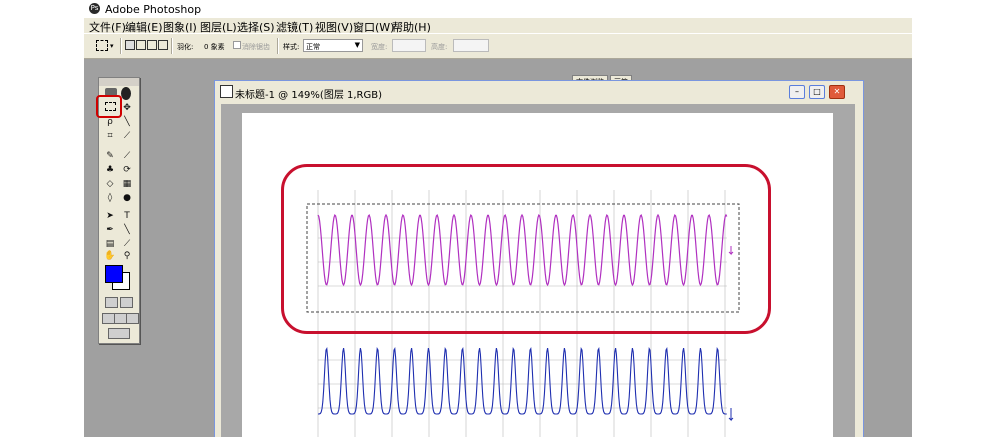  What do you see at coordinates (522, 381) in the screenshot?
I see `blue-waveform` at bounding box center [522, 381].